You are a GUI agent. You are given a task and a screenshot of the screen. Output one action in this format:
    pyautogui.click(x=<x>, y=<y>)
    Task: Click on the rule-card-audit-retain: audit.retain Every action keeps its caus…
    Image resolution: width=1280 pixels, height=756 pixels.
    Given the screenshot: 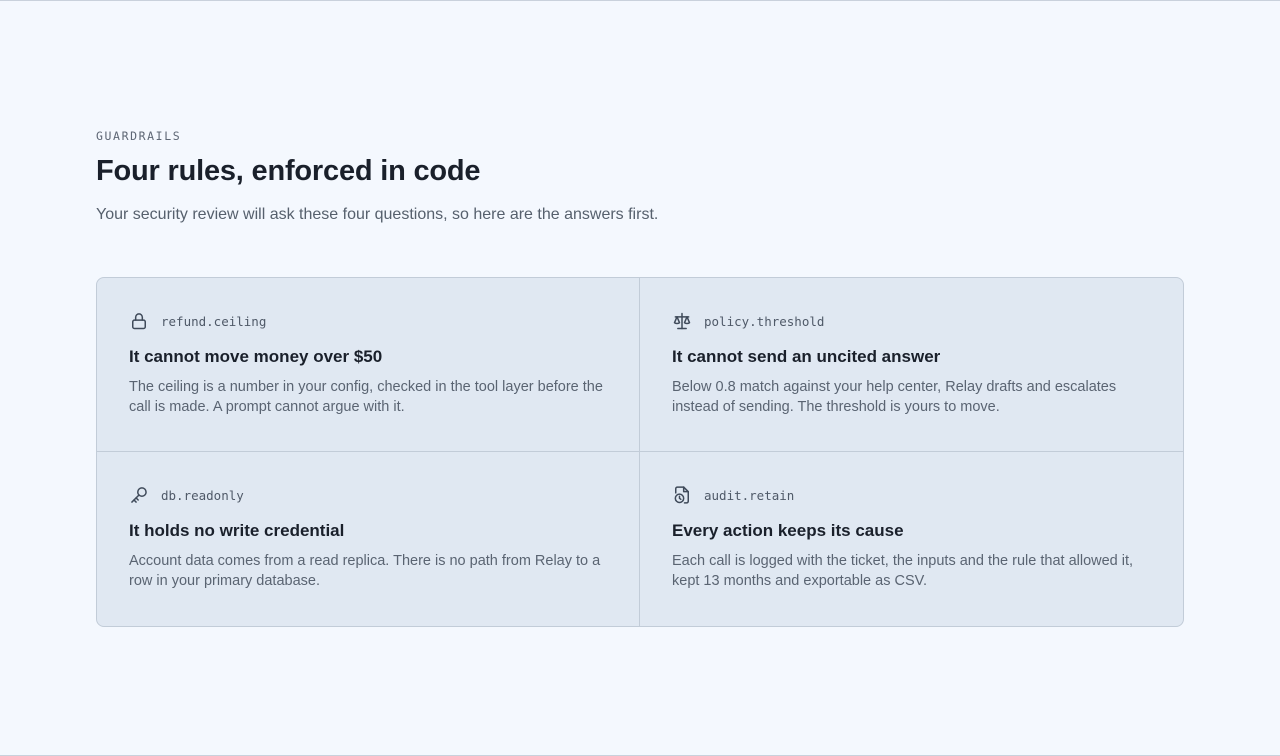 What is the action you would take?
    pyautogui.click(x=911, y=539)
    